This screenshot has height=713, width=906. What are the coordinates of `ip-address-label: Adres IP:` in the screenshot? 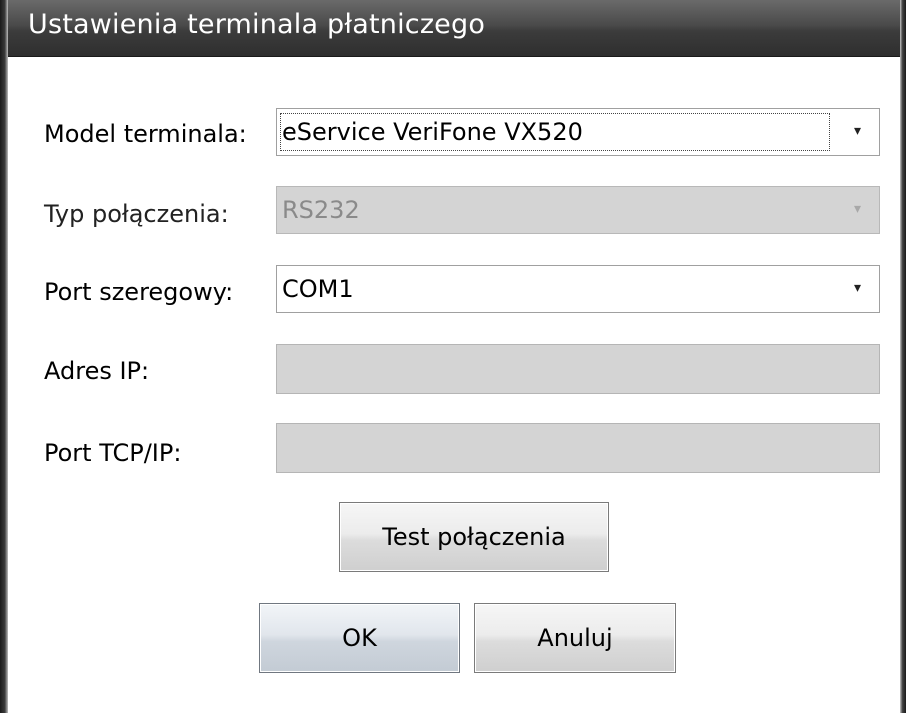 It's located at (97, 371).